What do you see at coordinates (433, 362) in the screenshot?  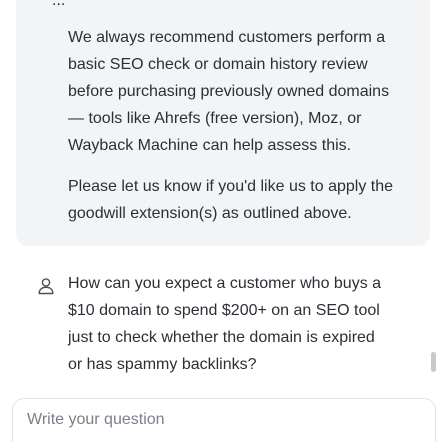 I see `scrollbar-thumb` at bounding box center [433, 362].